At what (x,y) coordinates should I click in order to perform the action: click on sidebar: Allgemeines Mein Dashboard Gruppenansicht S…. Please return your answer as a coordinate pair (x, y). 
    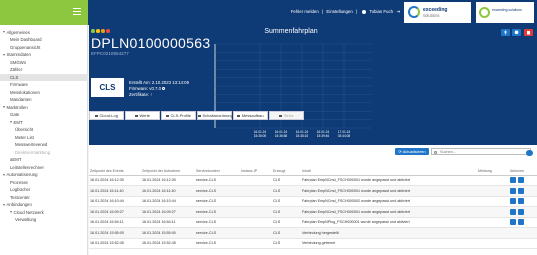
    Looking at the image, I should click on (44, 140).